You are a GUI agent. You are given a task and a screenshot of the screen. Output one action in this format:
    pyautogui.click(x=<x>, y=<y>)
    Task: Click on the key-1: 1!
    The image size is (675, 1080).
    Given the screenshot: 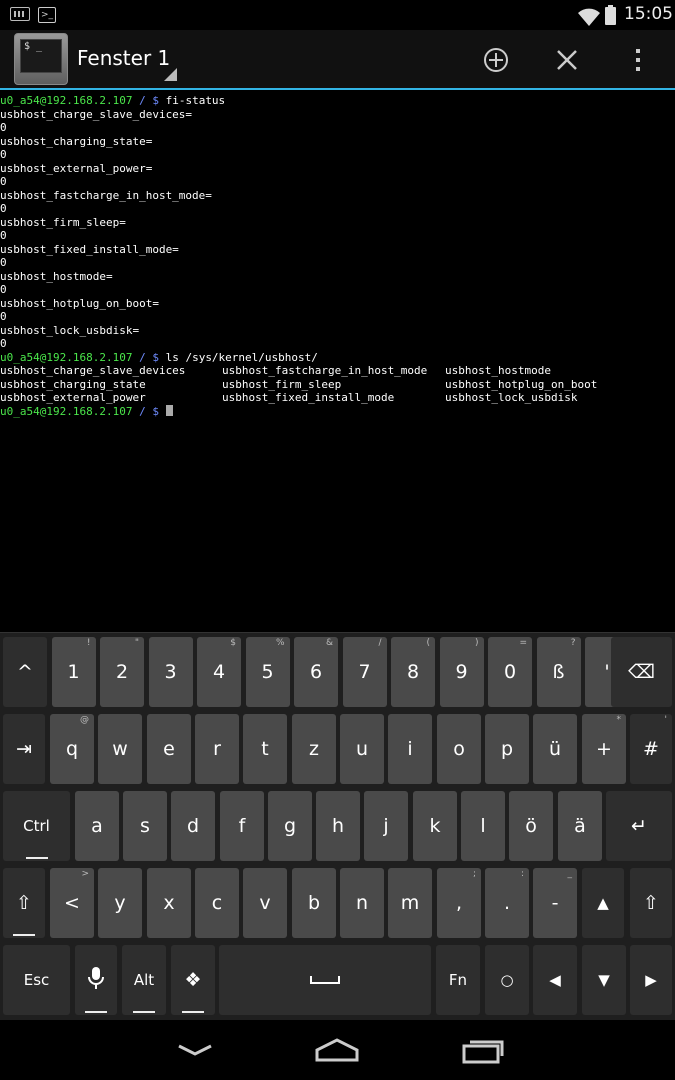 What is the action you would take?
    pyautogui.click(x=73, y=672)
    